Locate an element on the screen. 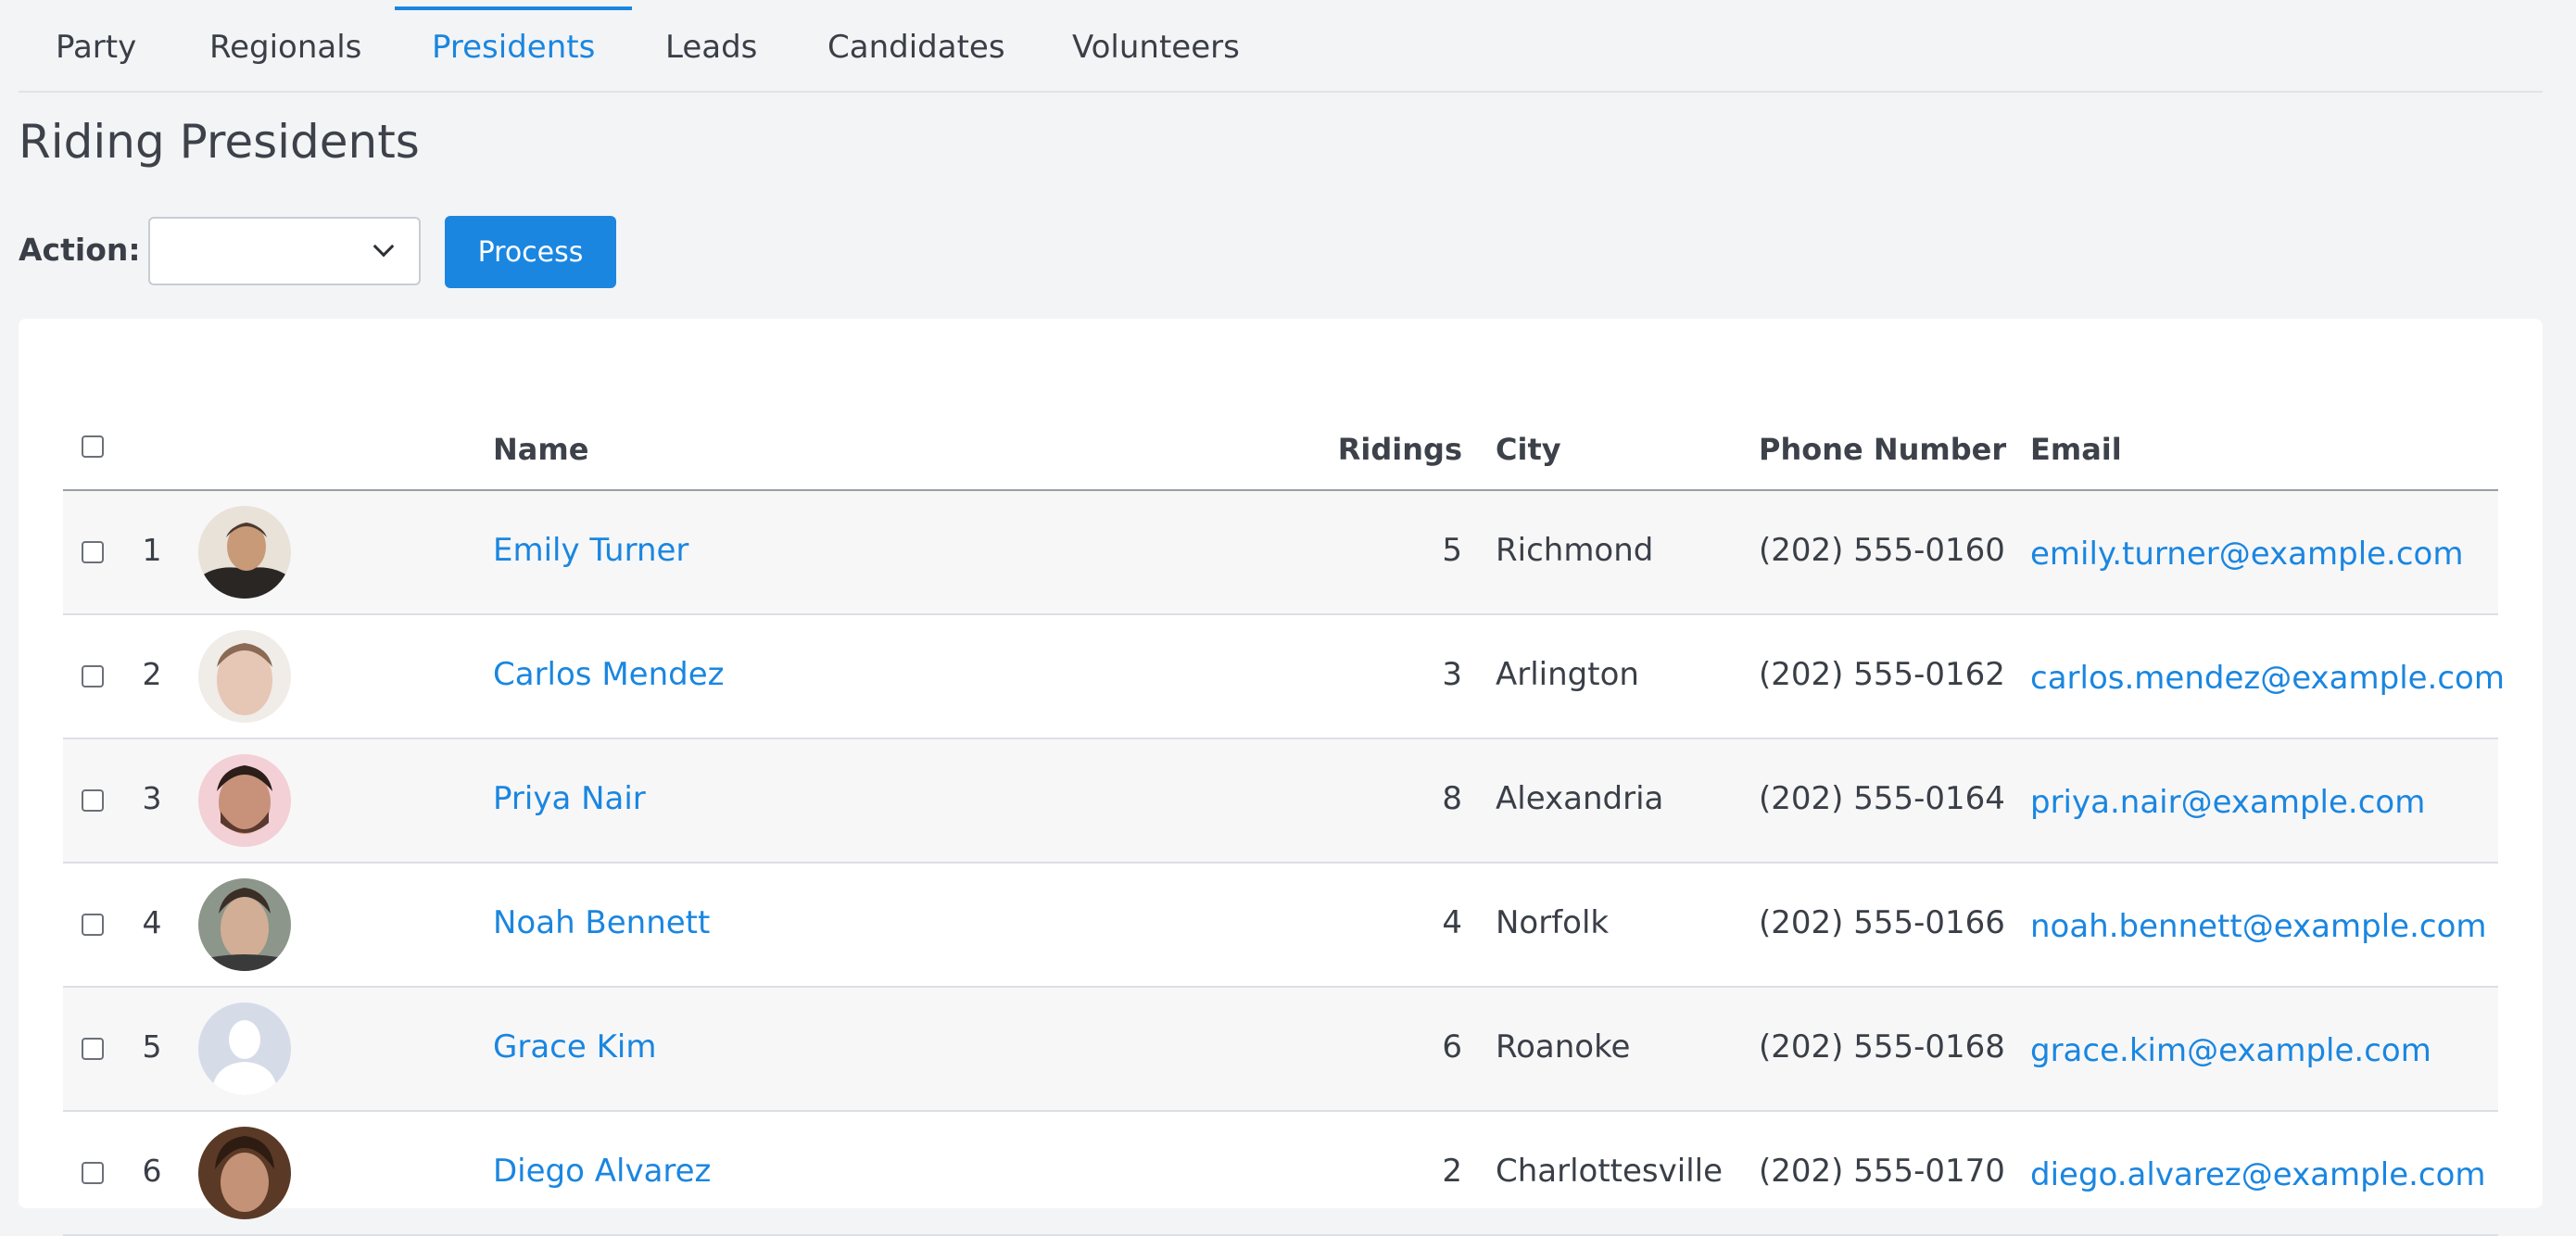 The width and height of the screenshot is (2576, 1236). ridings-count: 8 is located at coordinates (1452, 798).